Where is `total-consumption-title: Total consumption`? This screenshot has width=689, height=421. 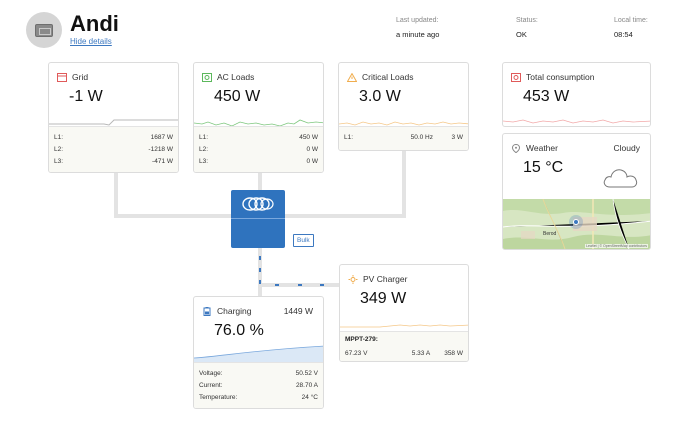 total-consumption-title: Total consumption is located at coordinates (560, 77).